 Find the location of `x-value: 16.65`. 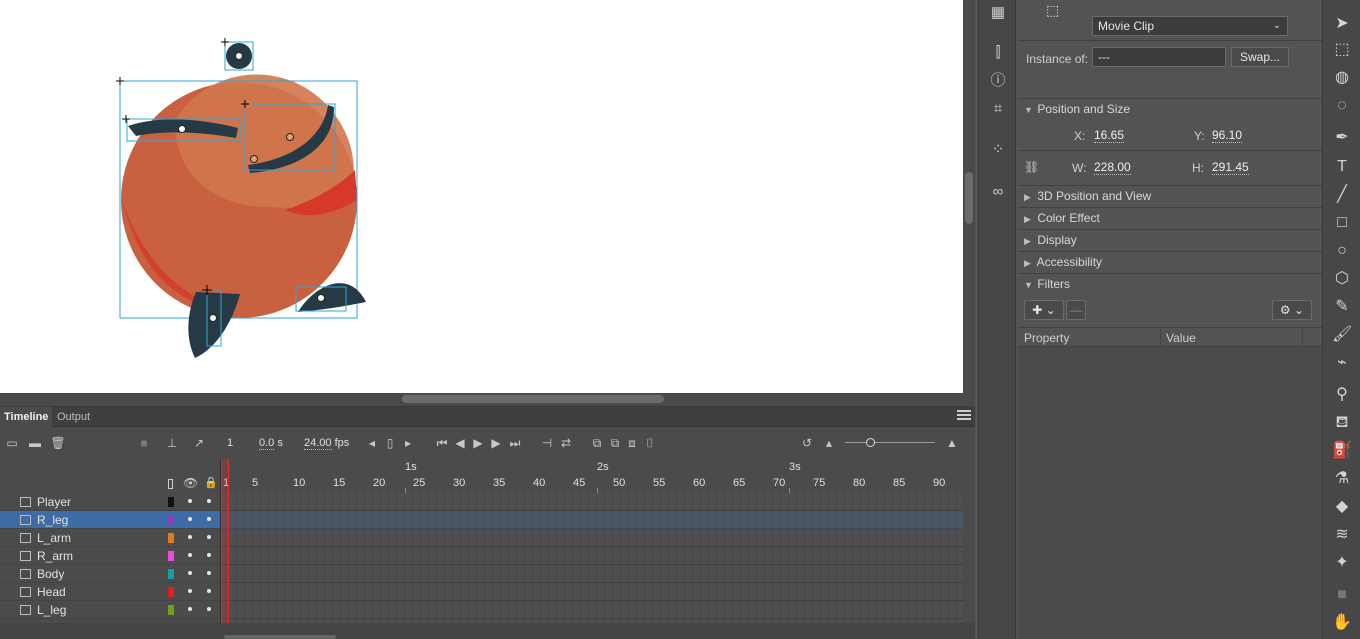

x-value: 16.65 is located at coordinates (1109, 135).